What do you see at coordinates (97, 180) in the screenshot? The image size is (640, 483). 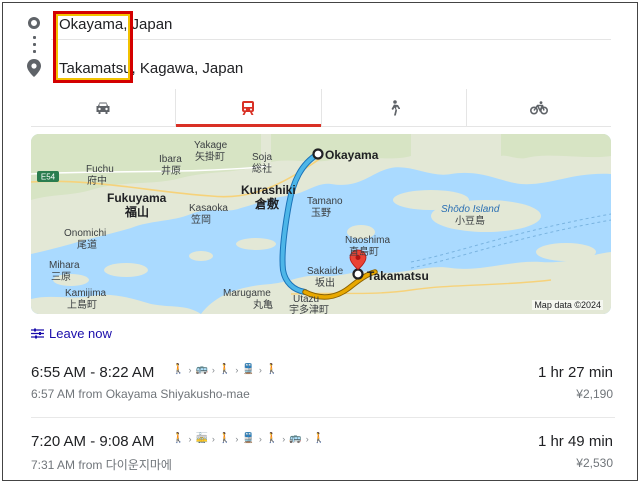 I see `map-label-fuchu-jp: 府中` at bounding box center [97, 180].